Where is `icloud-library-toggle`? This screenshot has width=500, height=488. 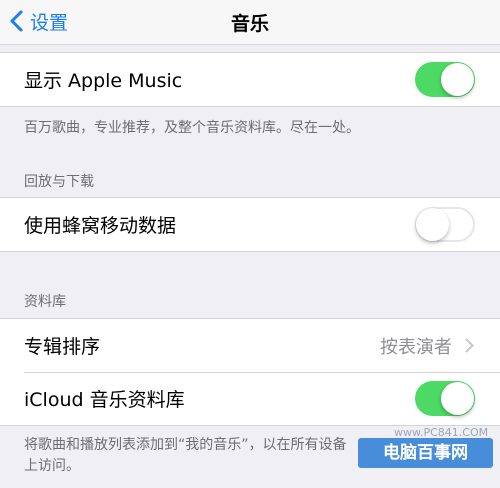 icloud-library-toggle is located at coordinates (445, 398).